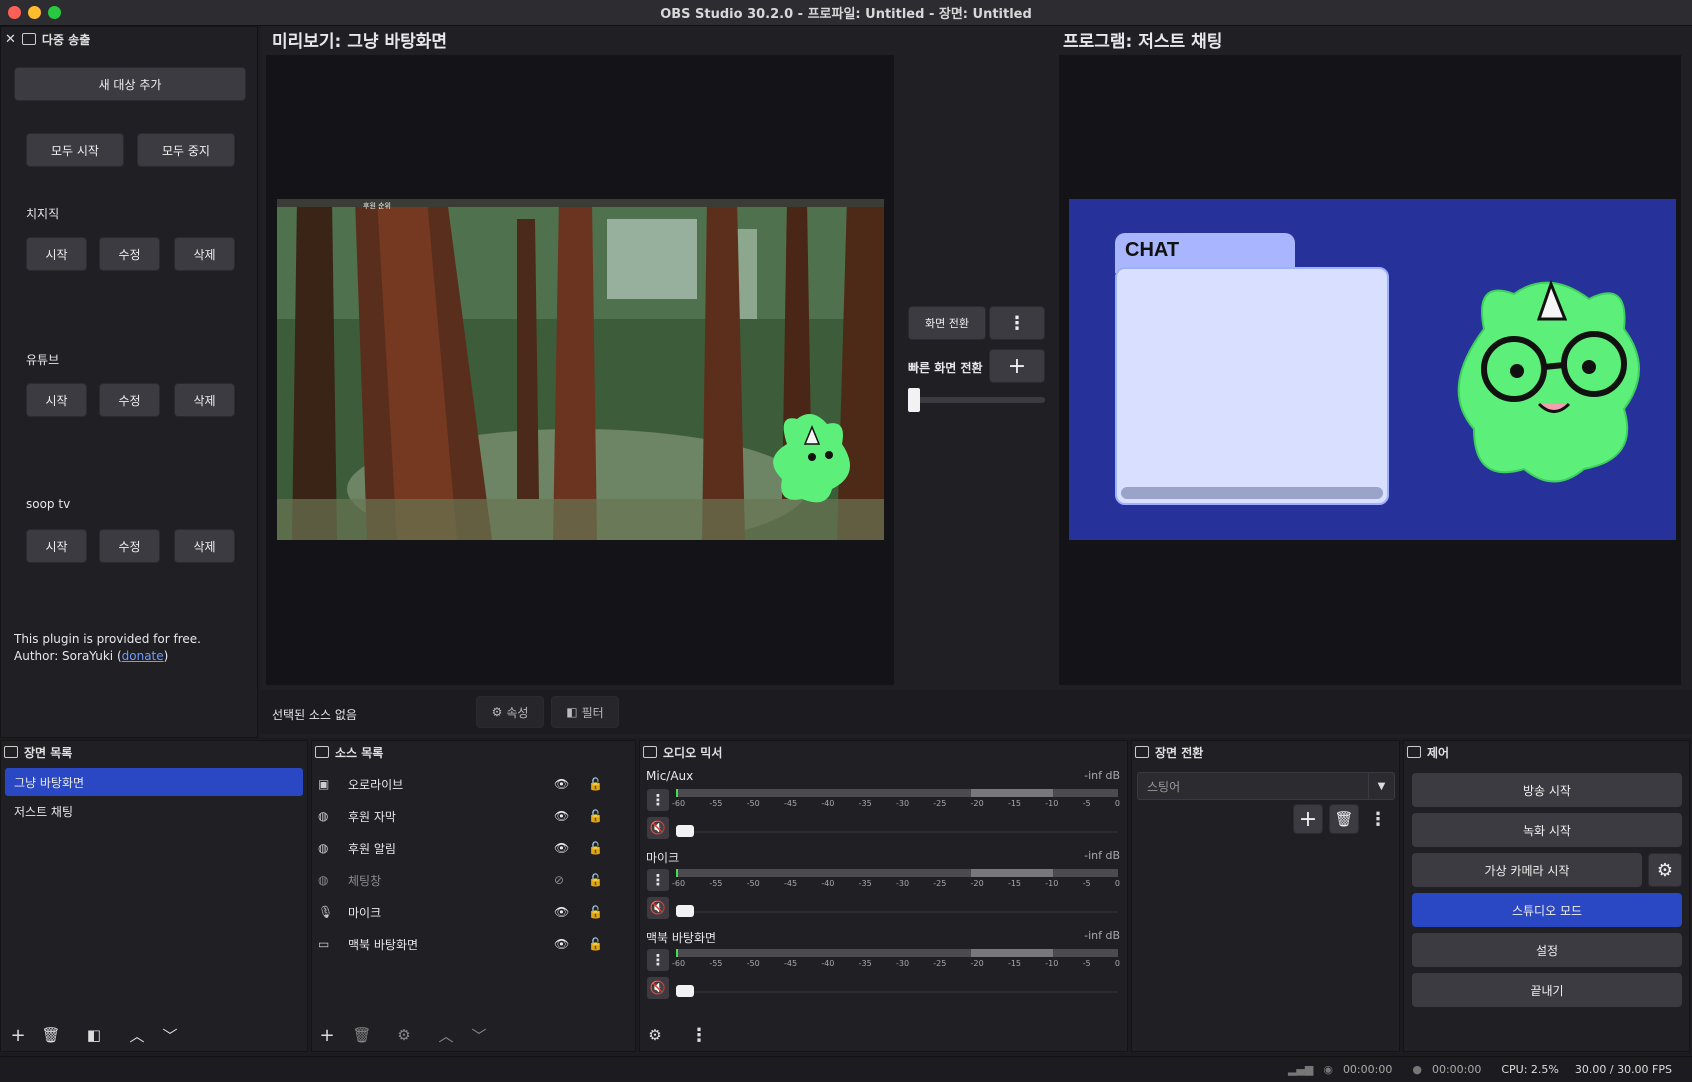  Describe the element at coordinates (143, 656) in the screenshot. I see `donate-link: donate` at that location.